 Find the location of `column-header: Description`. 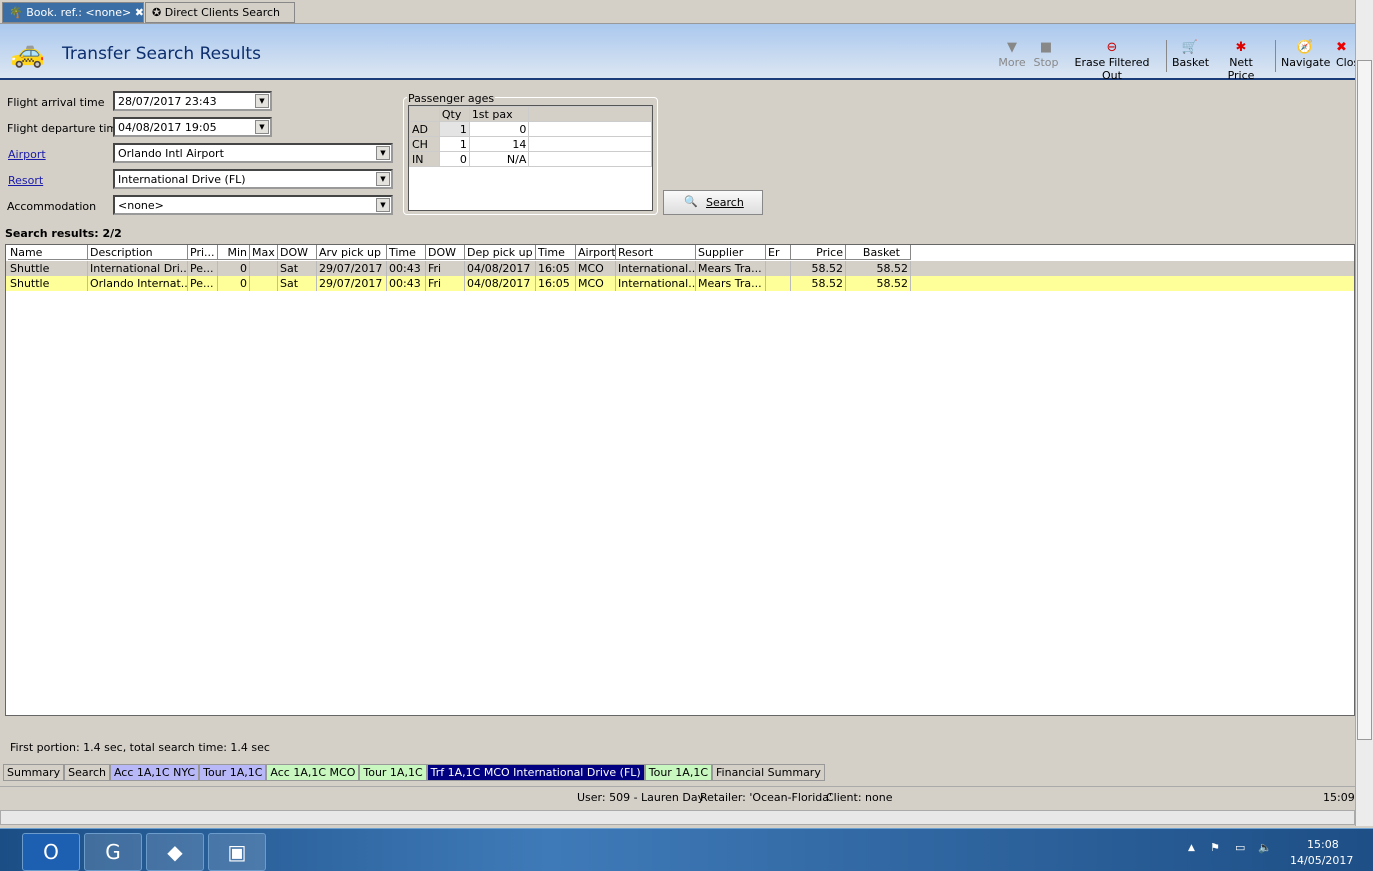

column-header: Description is located at coordinates (138, 252).